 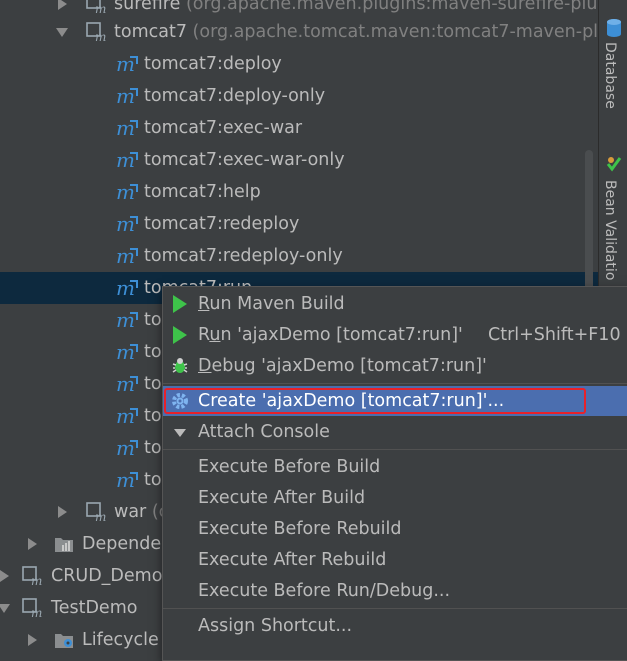 I want to click on bean-validation-tool-tab: Bean Validatio, so click(x=610, y=230).